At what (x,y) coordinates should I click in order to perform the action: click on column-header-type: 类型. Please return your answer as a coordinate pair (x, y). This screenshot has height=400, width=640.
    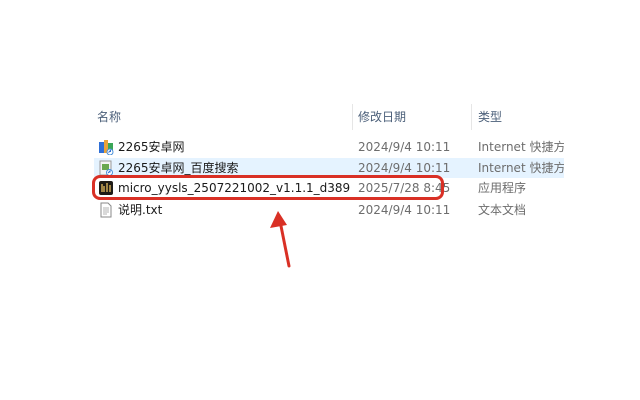
    Looking at the image, I should click on (490, 117).